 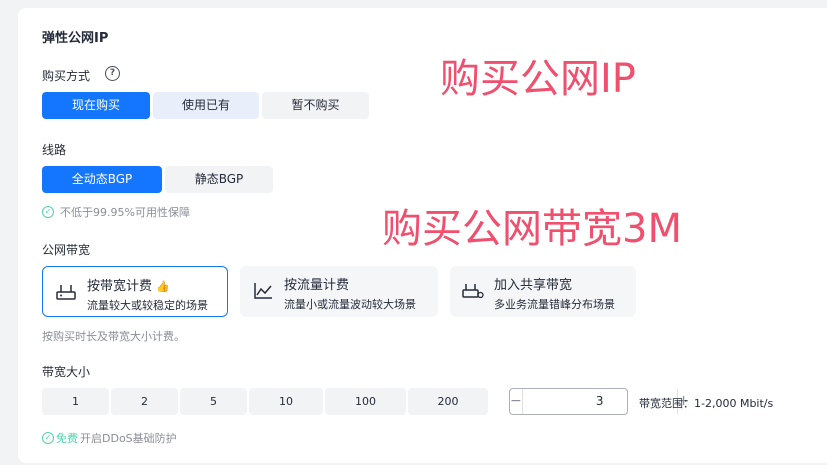 I want to click on shared-bandwidth-card: 加入共享带宽 多业务流量错峰分布场景, so click(x=543, y=291).